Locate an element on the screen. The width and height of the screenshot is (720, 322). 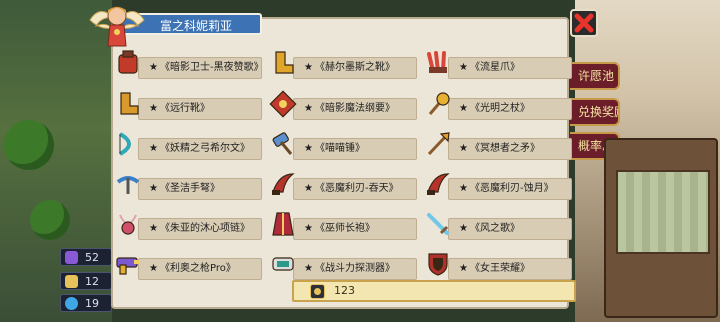
armor-icon is located at coordinates (128, 62).